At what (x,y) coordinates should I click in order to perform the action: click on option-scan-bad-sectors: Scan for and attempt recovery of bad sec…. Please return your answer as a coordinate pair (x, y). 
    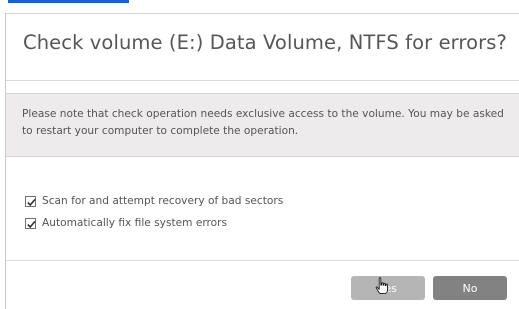
    Looking at the image, I should click on (154, 201).